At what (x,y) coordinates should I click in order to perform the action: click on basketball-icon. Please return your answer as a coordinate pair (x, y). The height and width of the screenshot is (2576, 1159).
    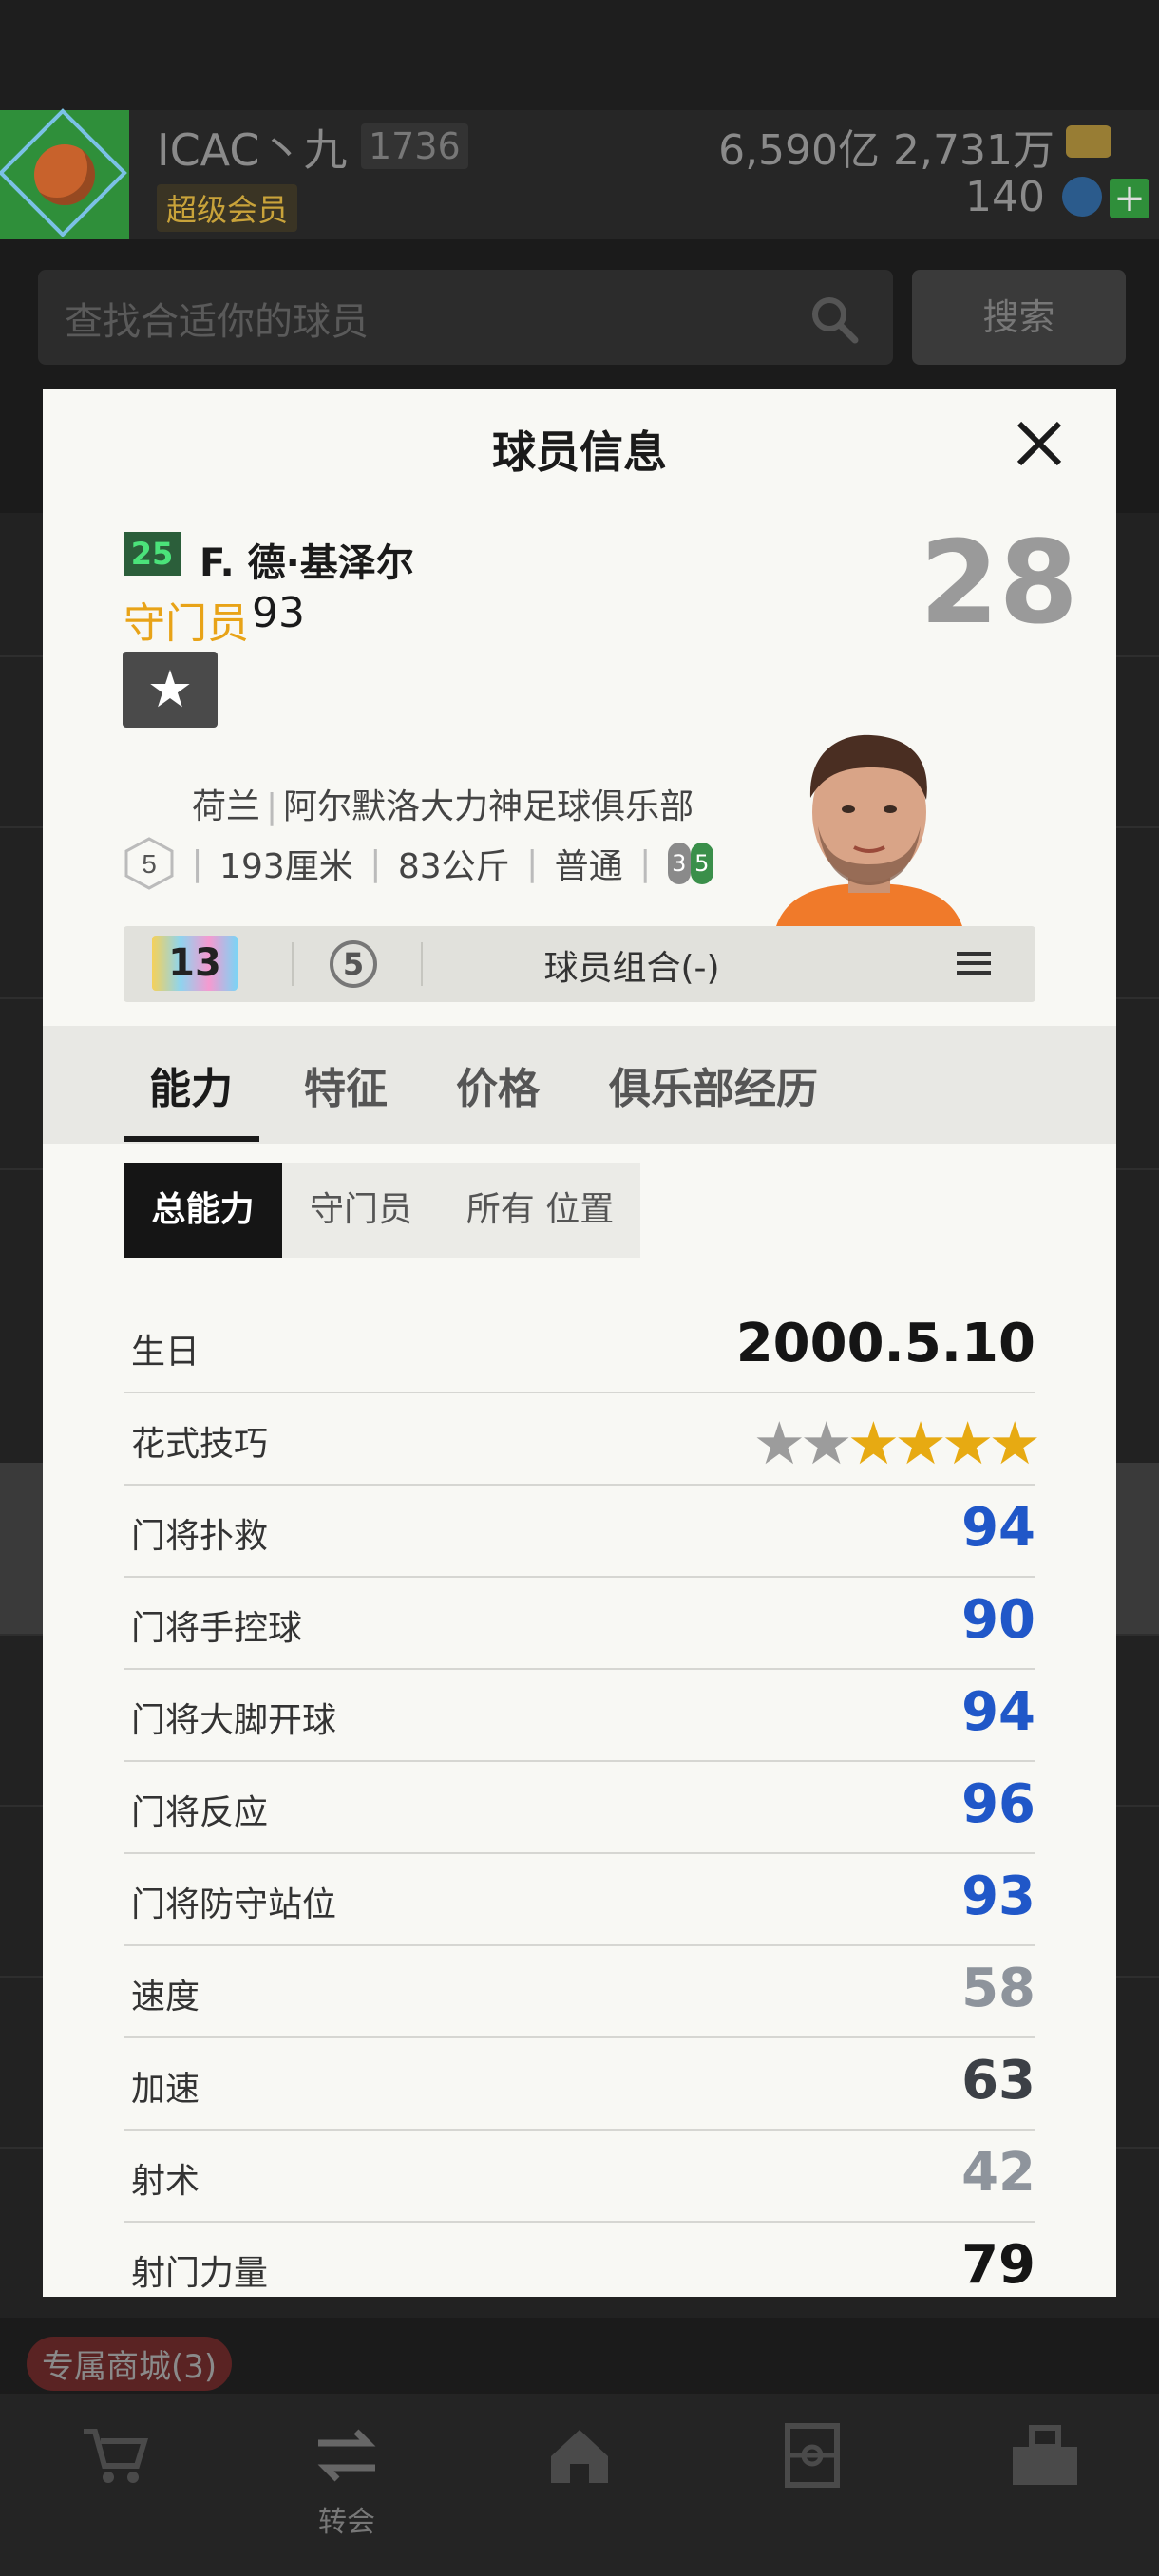
    Looking at the image, I should click on (64, 174).